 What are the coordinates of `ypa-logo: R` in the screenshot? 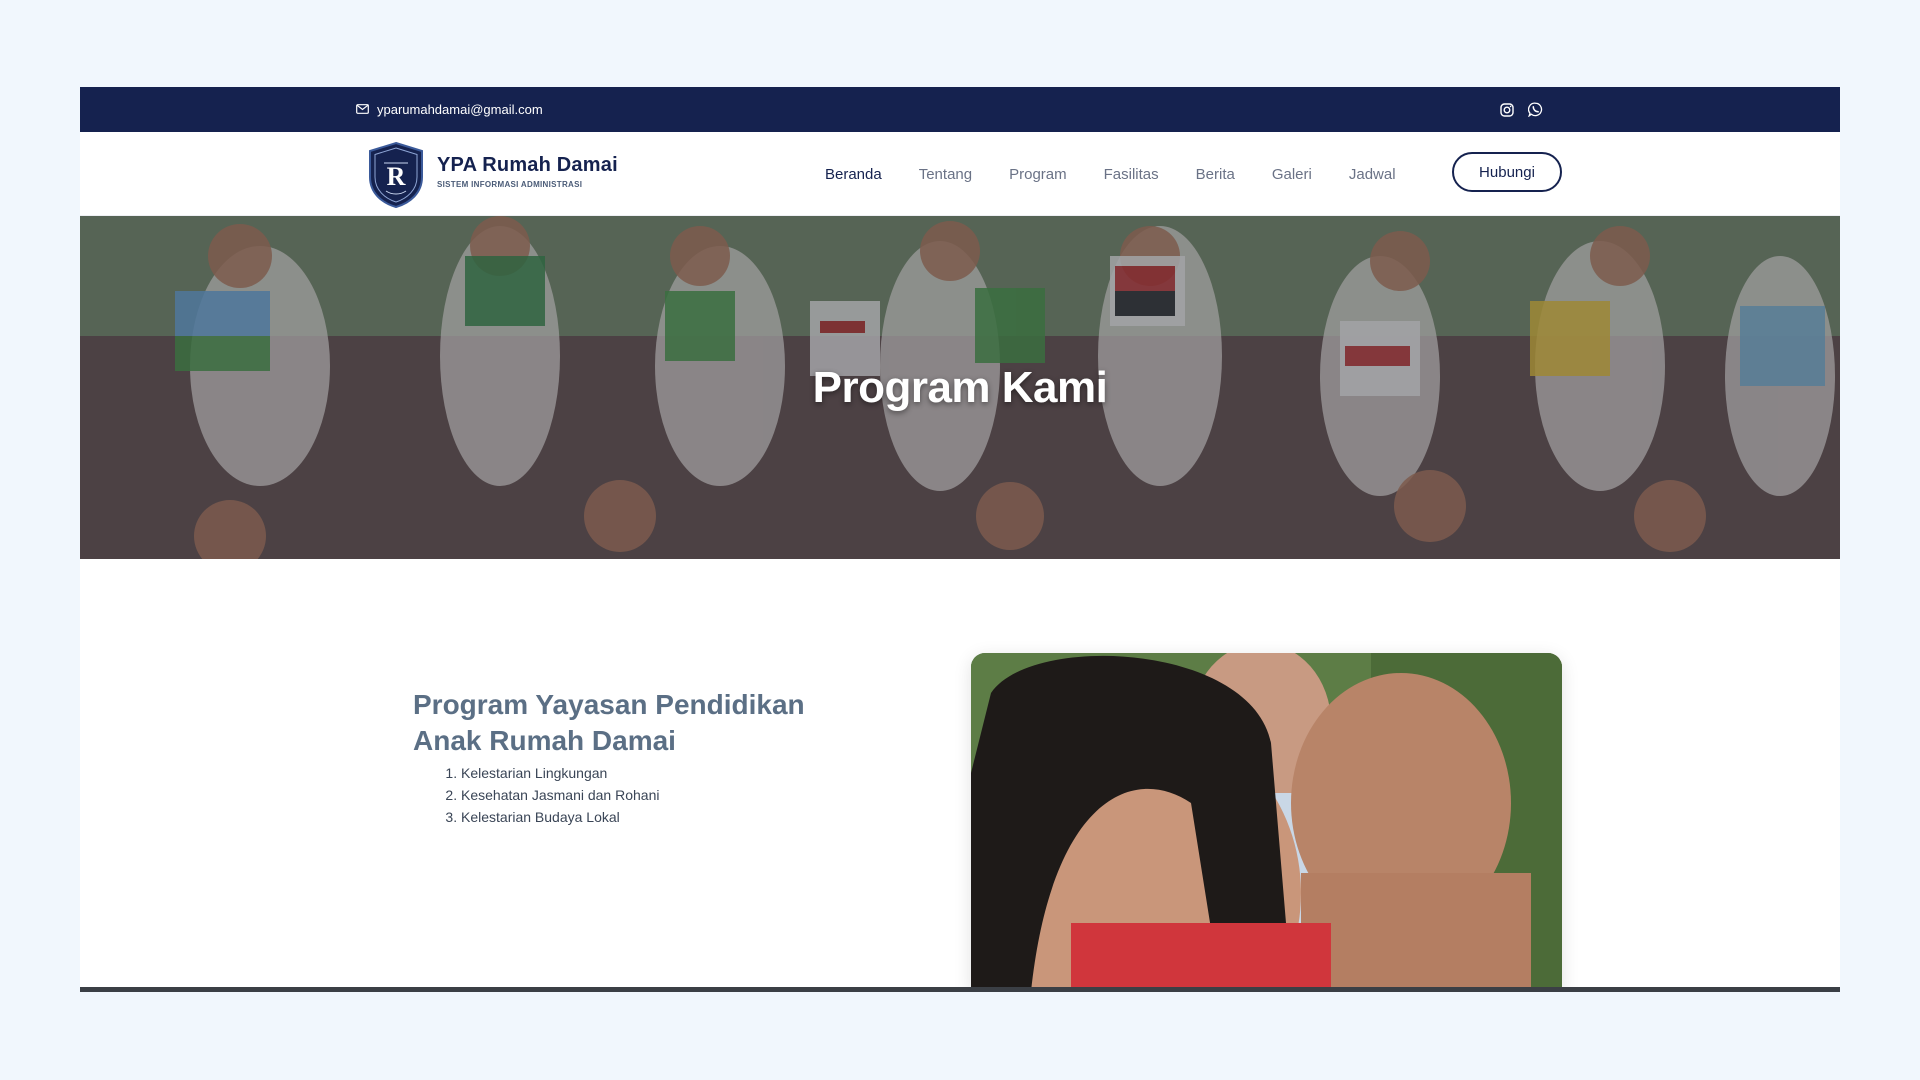 It's located at (396, 175).